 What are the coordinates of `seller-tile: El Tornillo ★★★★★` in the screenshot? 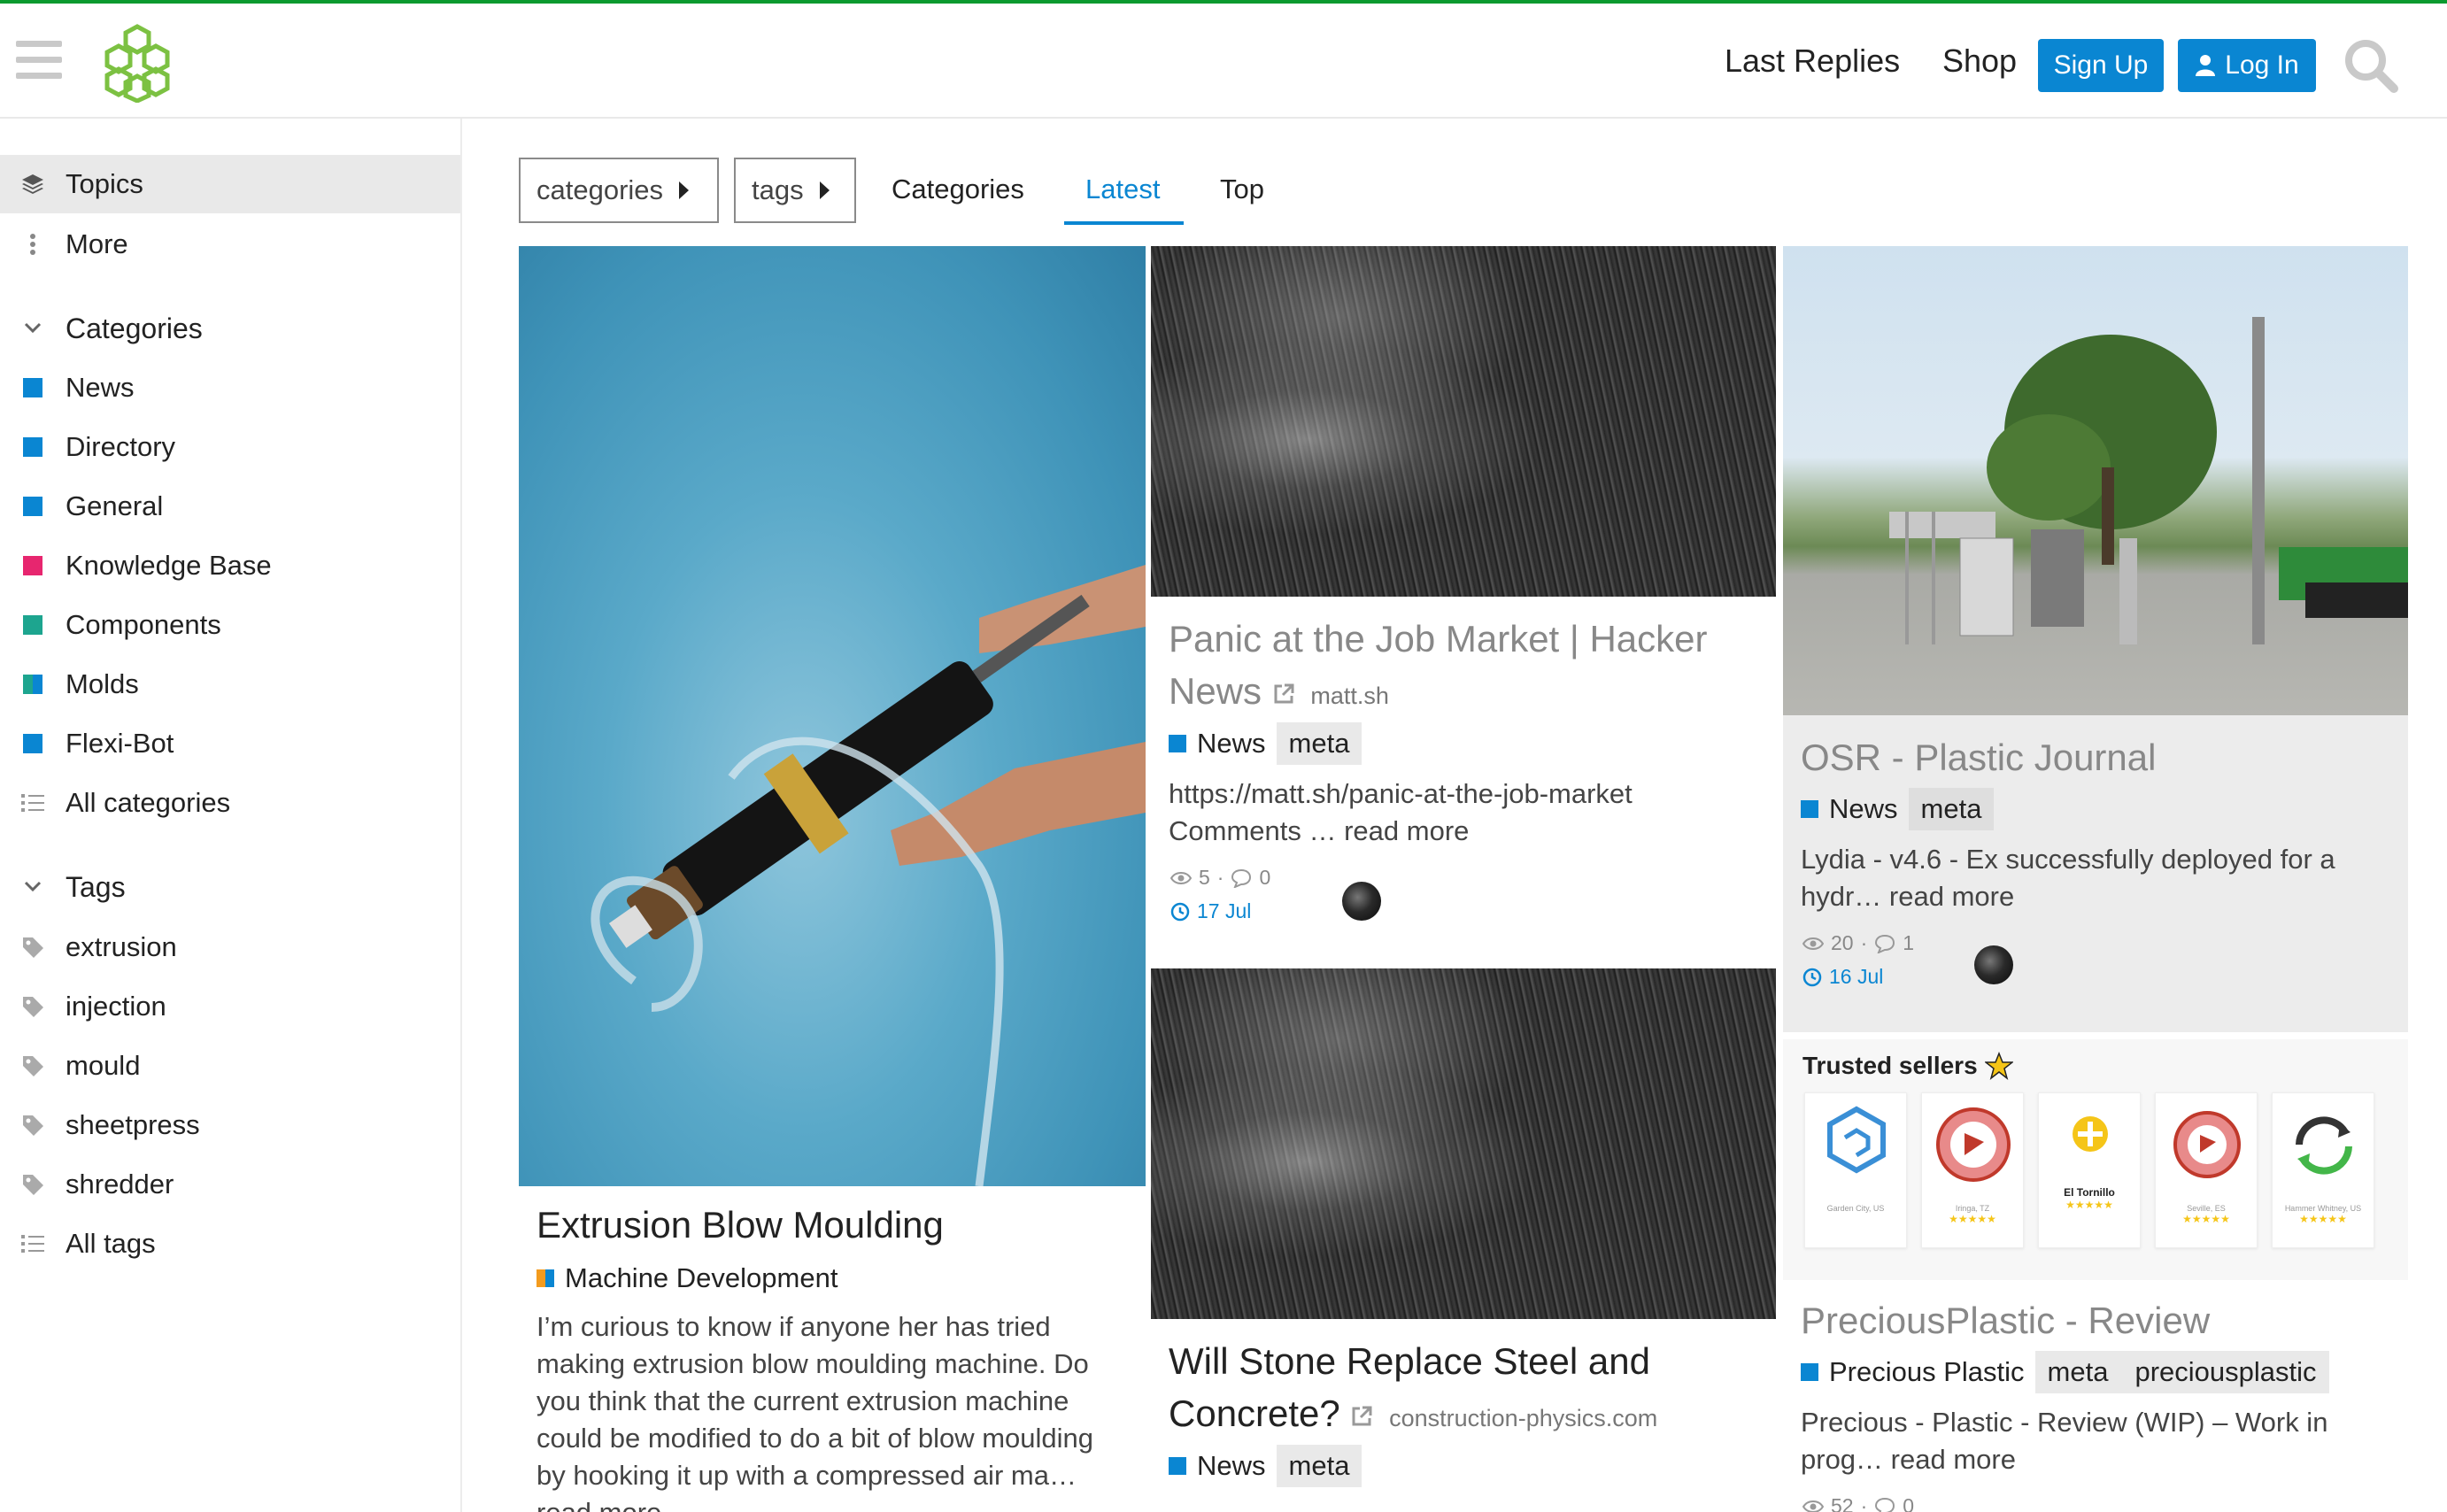 It's located at (2089, 1170).